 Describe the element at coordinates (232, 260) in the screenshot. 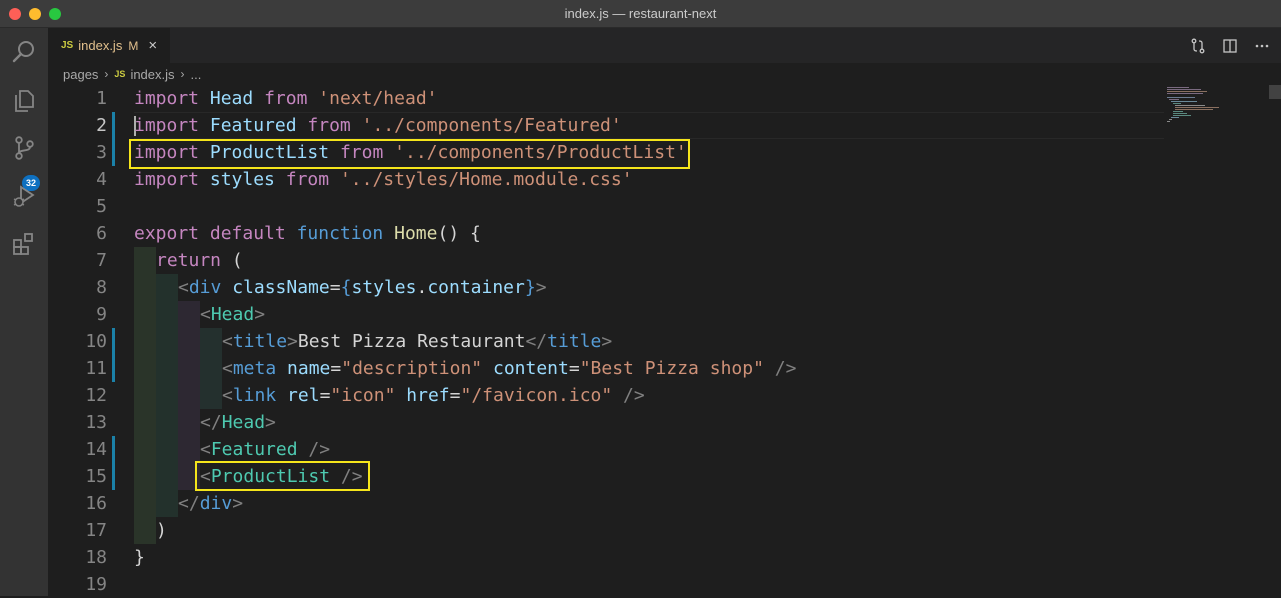

I see `code-token: (` at that location.